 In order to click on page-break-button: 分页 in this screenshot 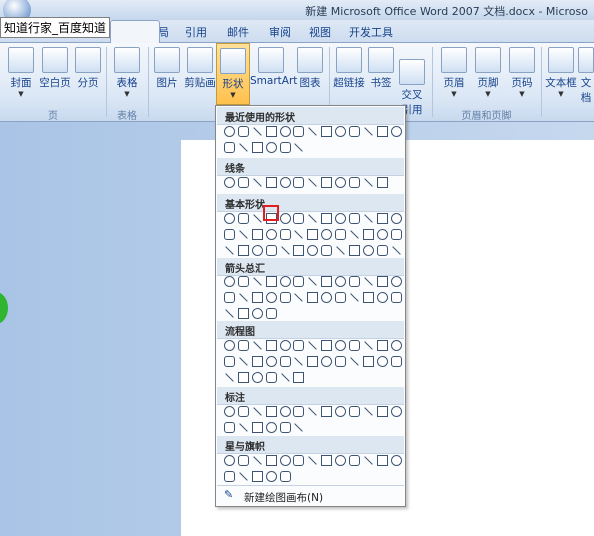, I will do `click(88, 66)`.